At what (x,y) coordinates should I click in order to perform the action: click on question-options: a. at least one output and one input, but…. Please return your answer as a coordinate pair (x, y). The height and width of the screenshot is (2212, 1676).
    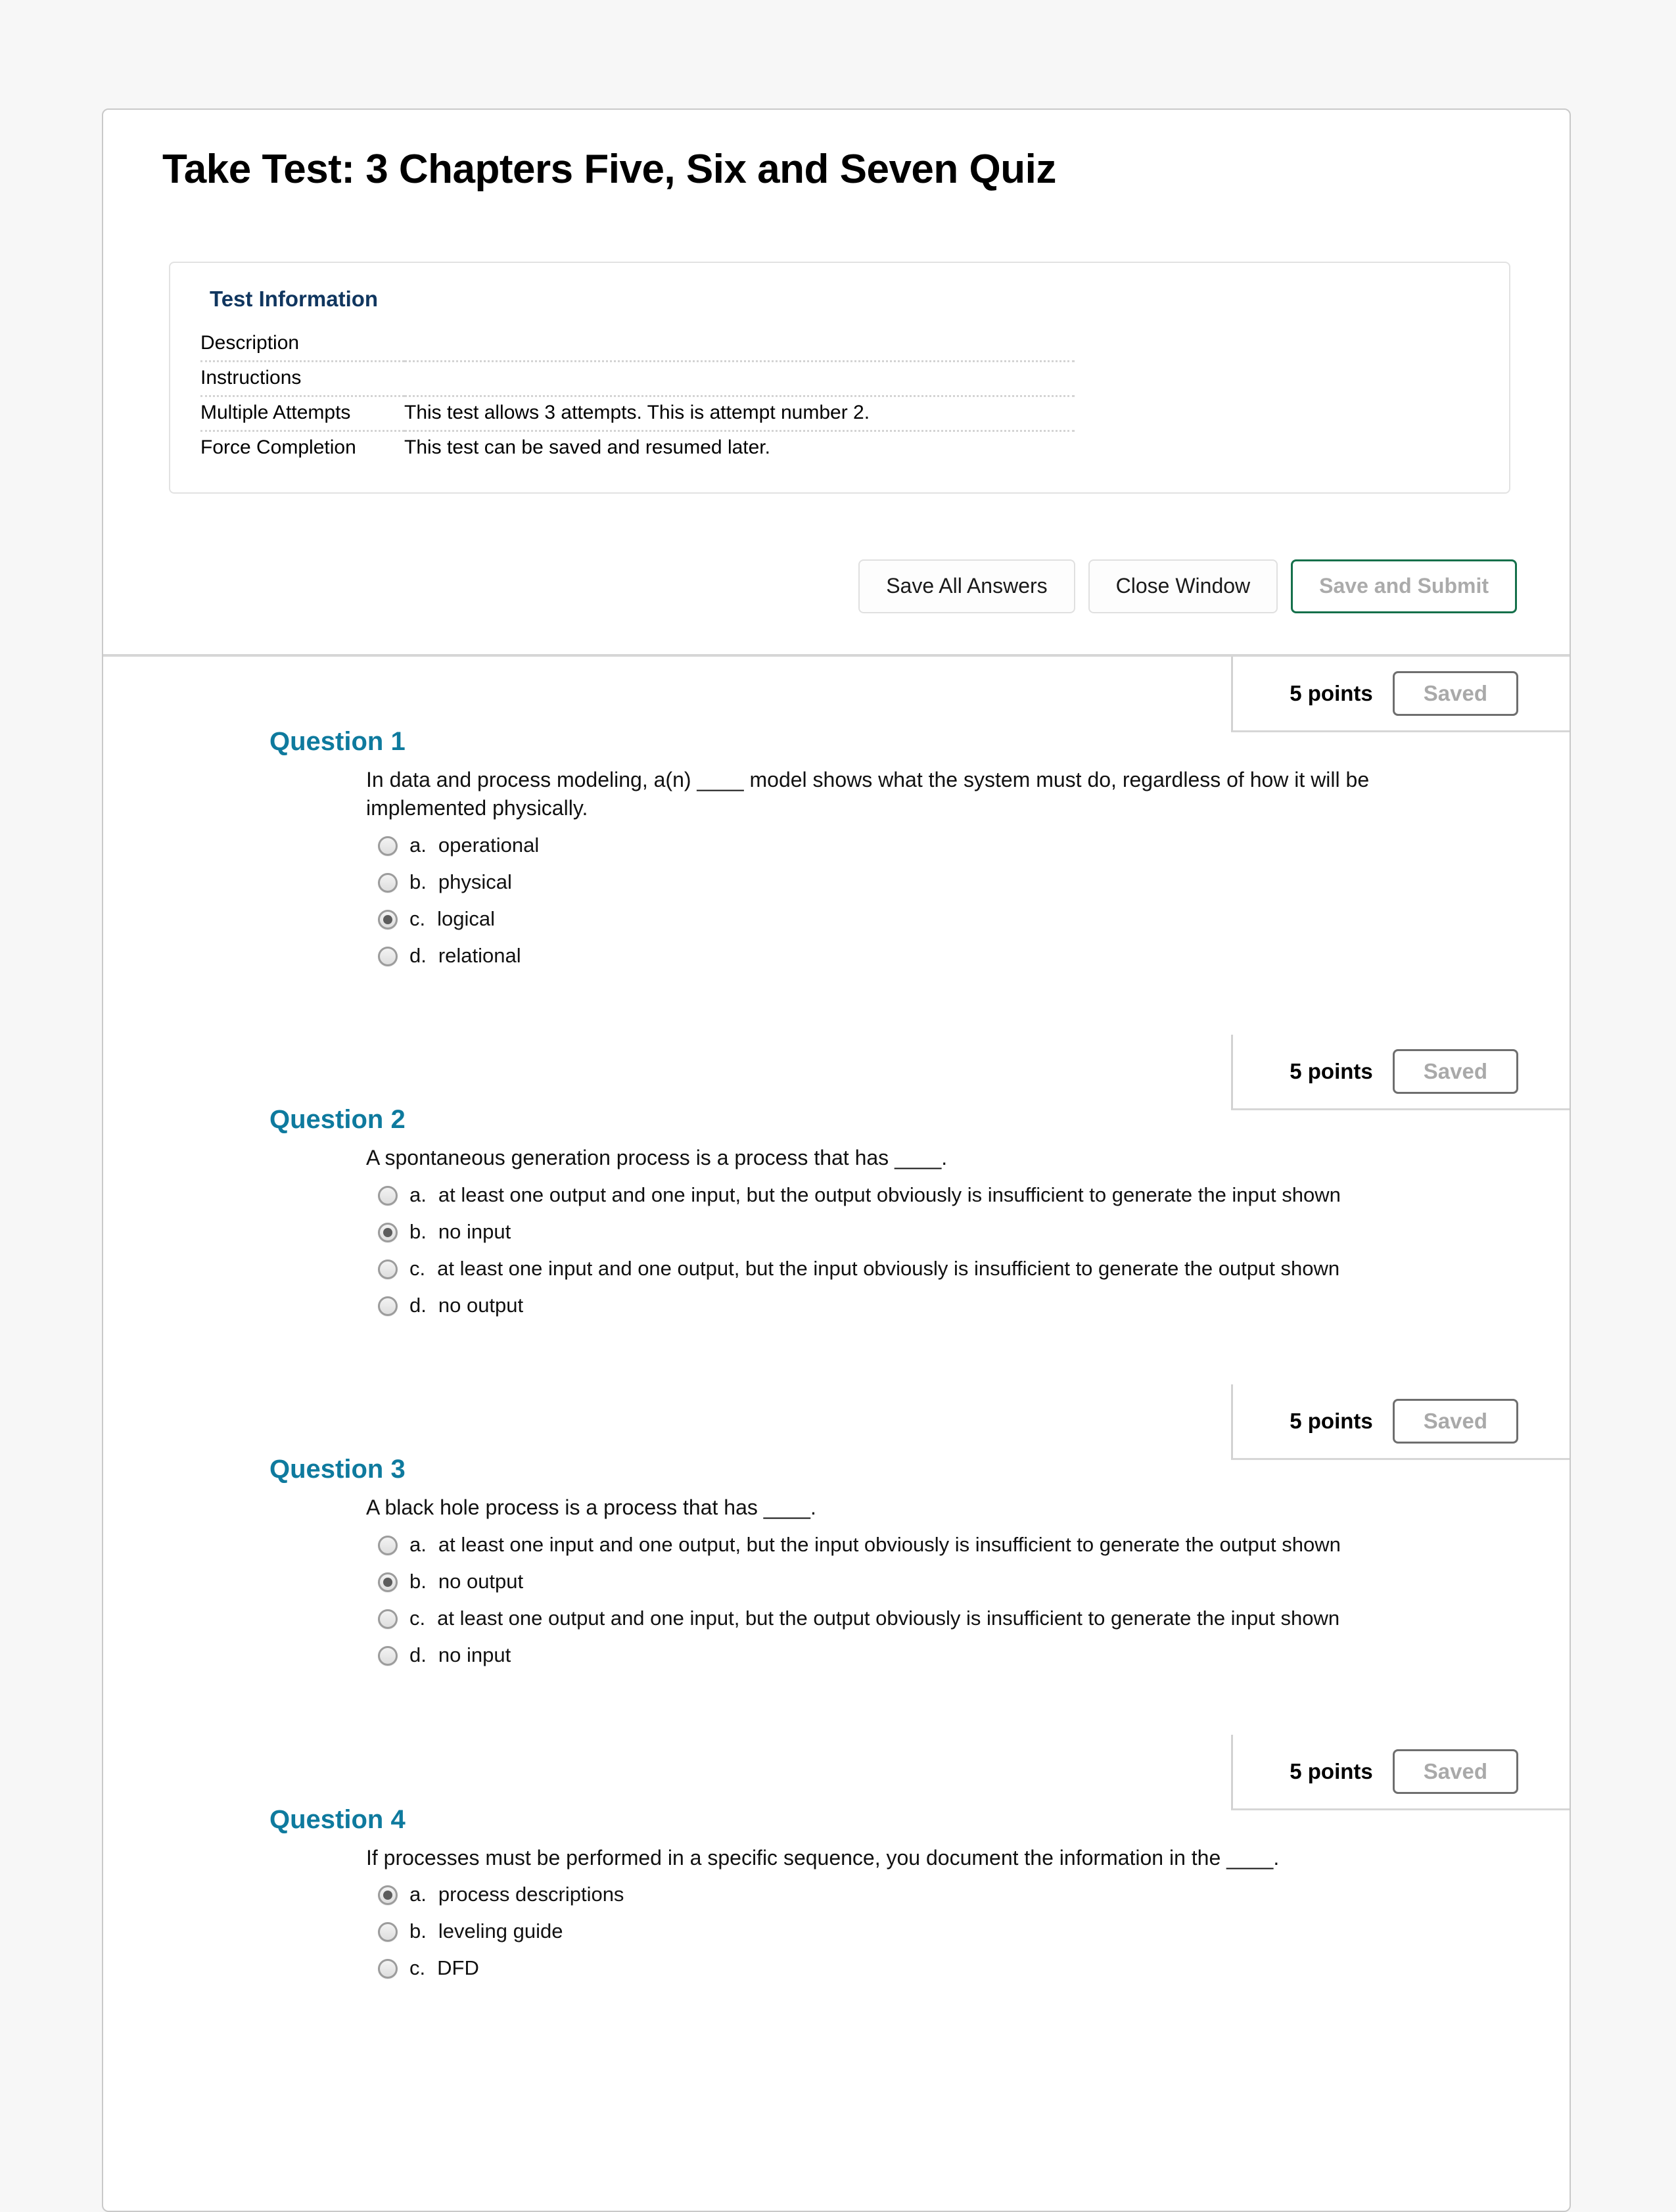
    Looking at the image, I should click on (836, 1251).